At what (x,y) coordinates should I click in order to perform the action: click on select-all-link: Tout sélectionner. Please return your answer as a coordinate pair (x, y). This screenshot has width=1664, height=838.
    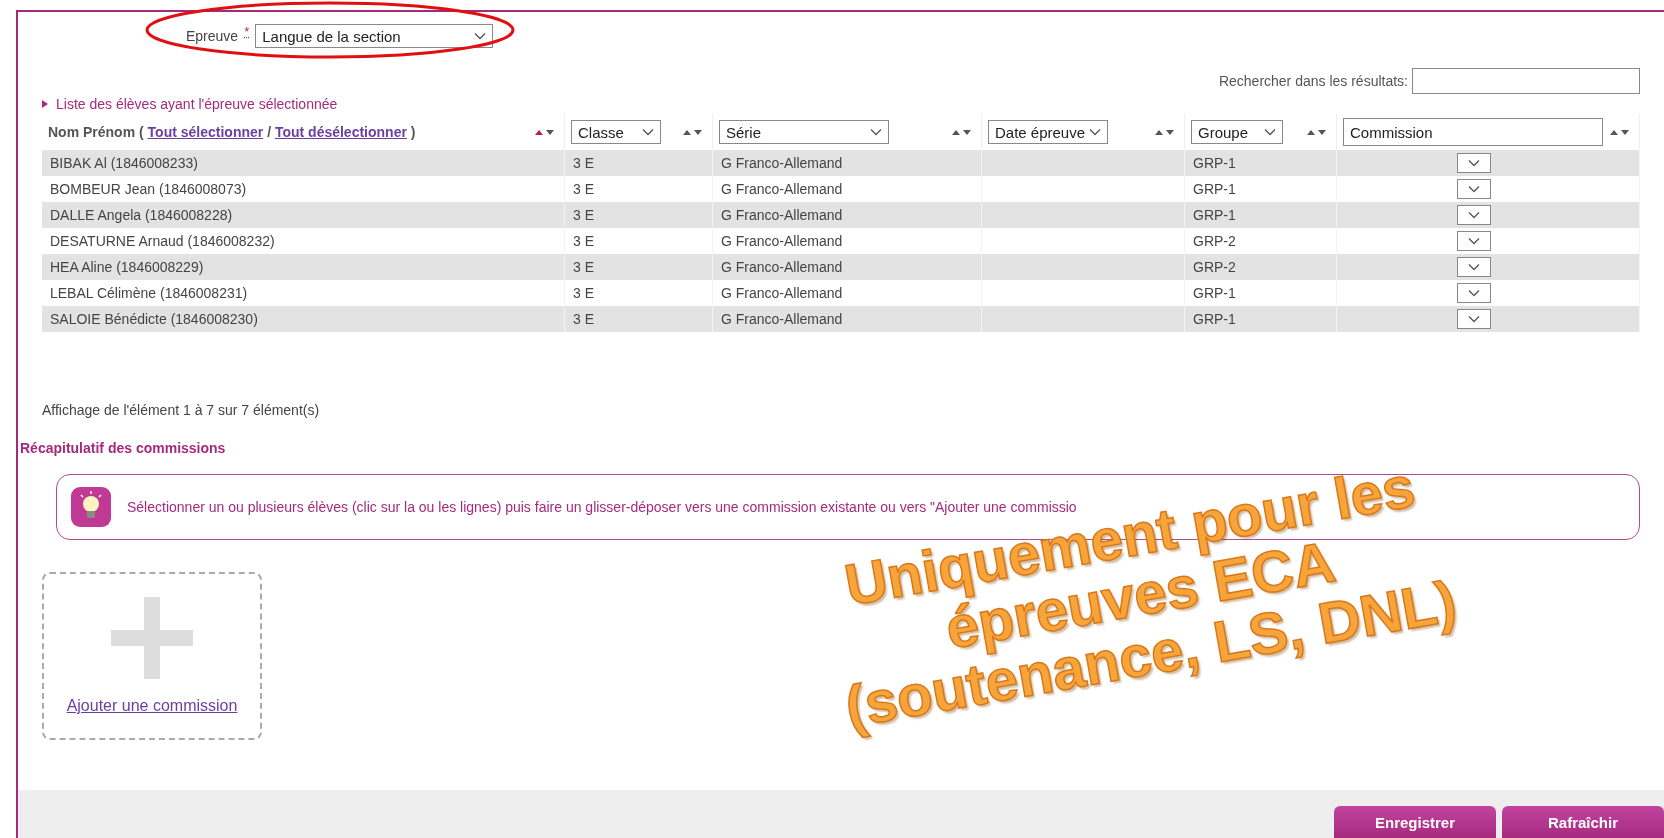
    Looking at the image, I should click on (205, 132).